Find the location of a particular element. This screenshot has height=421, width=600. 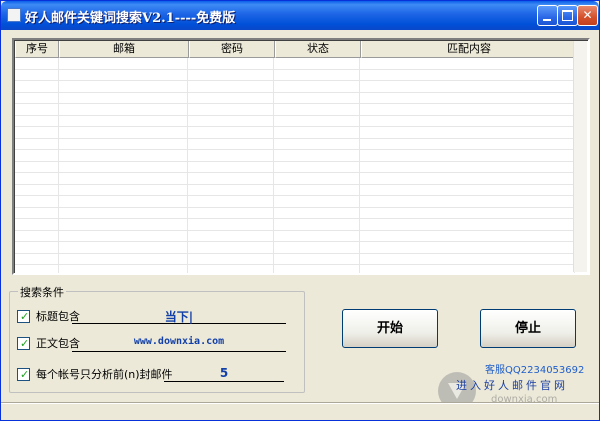

close-button: ✕ is located at coordinates (587, 15).